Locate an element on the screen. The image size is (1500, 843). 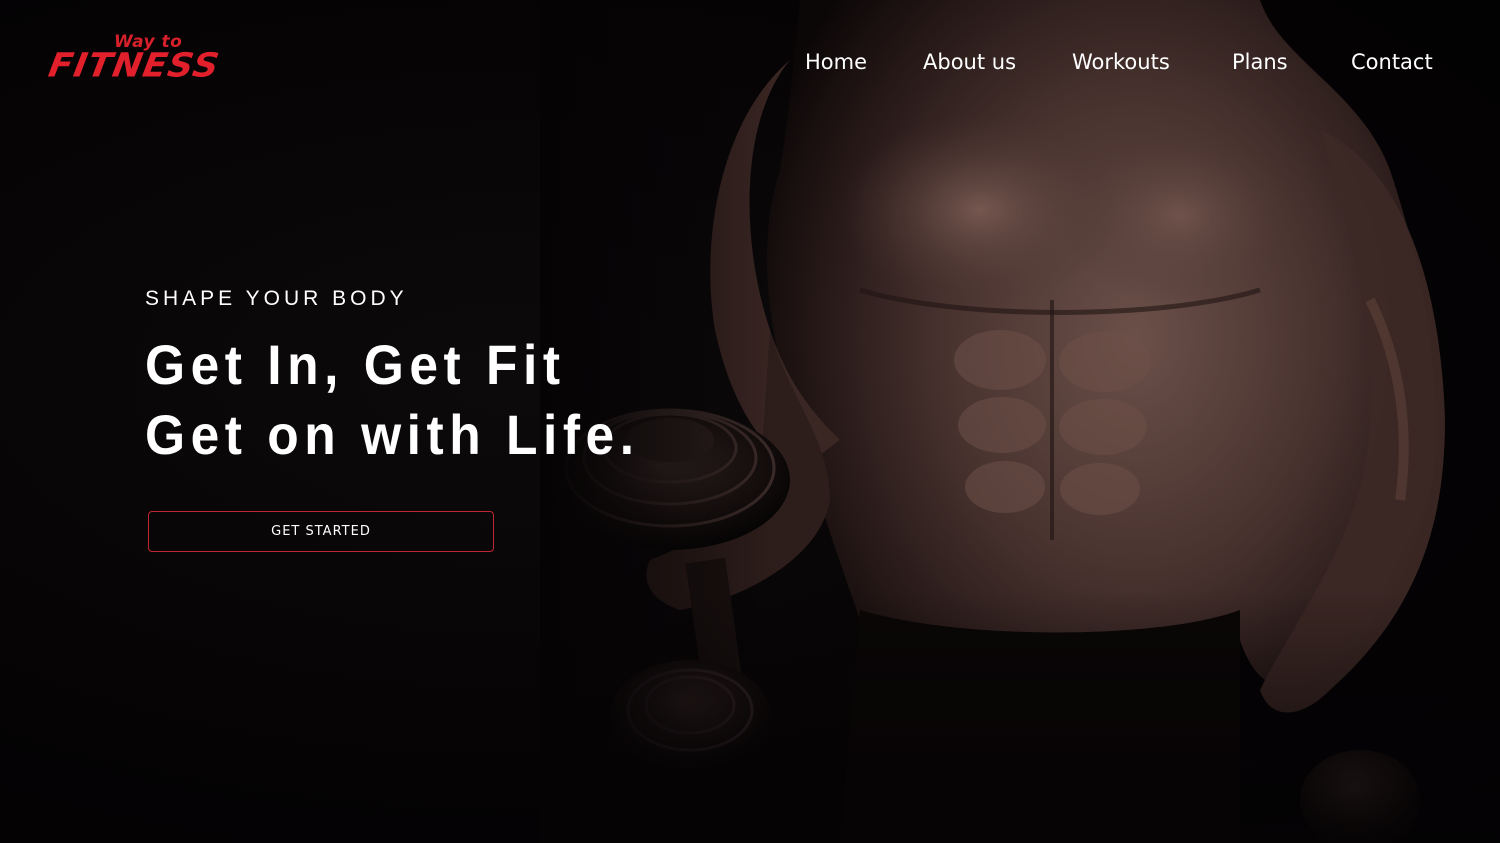
get-started-button: GET STARTED is located at coordinates (321, 531).